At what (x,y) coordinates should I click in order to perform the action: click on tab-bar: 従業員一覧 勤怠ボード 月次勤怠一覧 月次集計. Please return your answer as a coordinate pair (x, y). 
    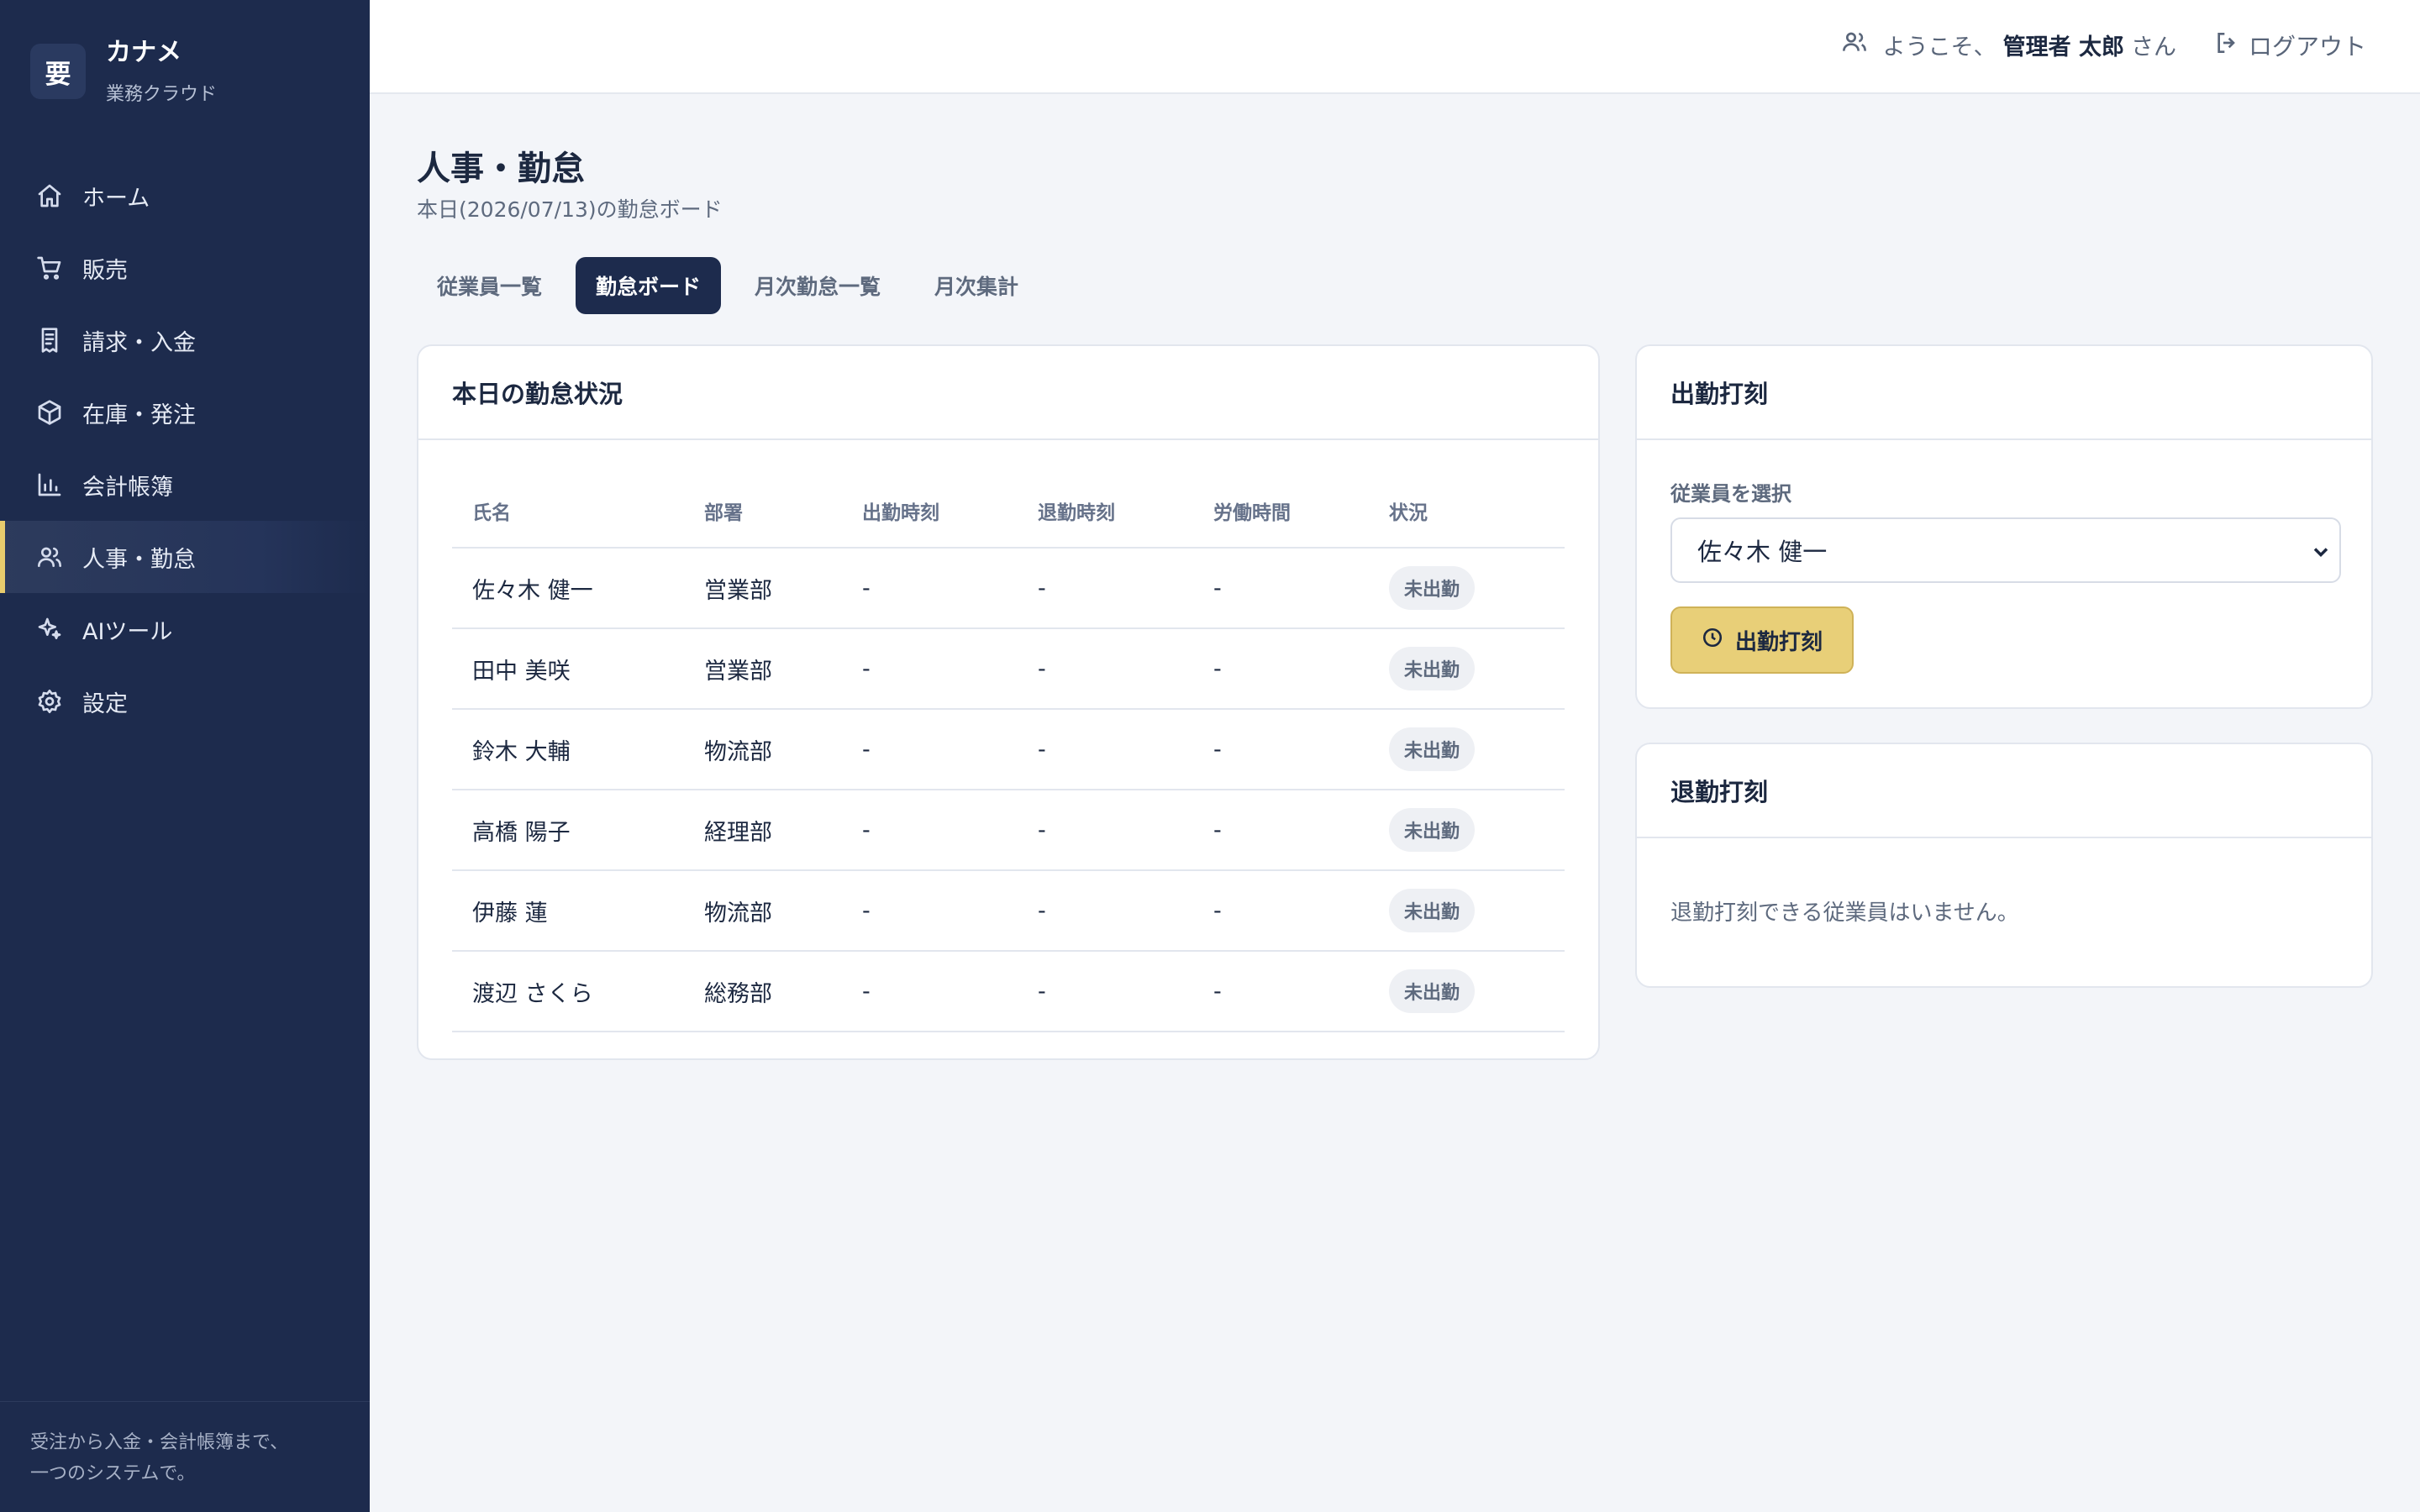
    Looking at the image, I should click on (734, 285).